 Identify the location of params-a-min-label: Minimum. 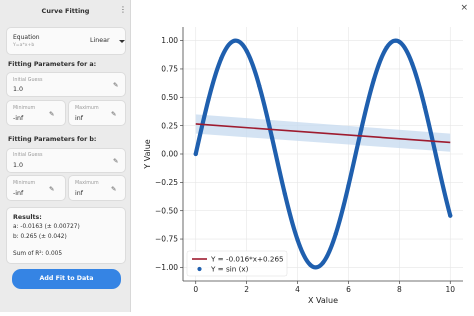
(24, 108).